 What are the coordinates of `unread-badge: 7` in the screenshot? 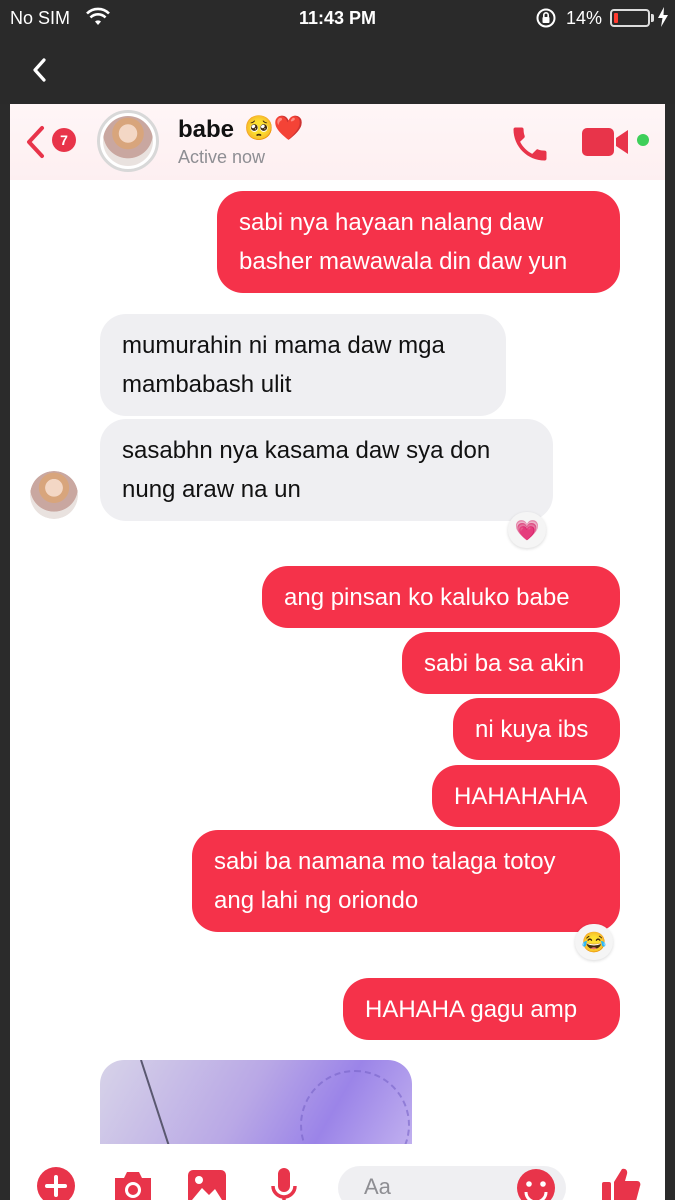 It's located at (64, 140).